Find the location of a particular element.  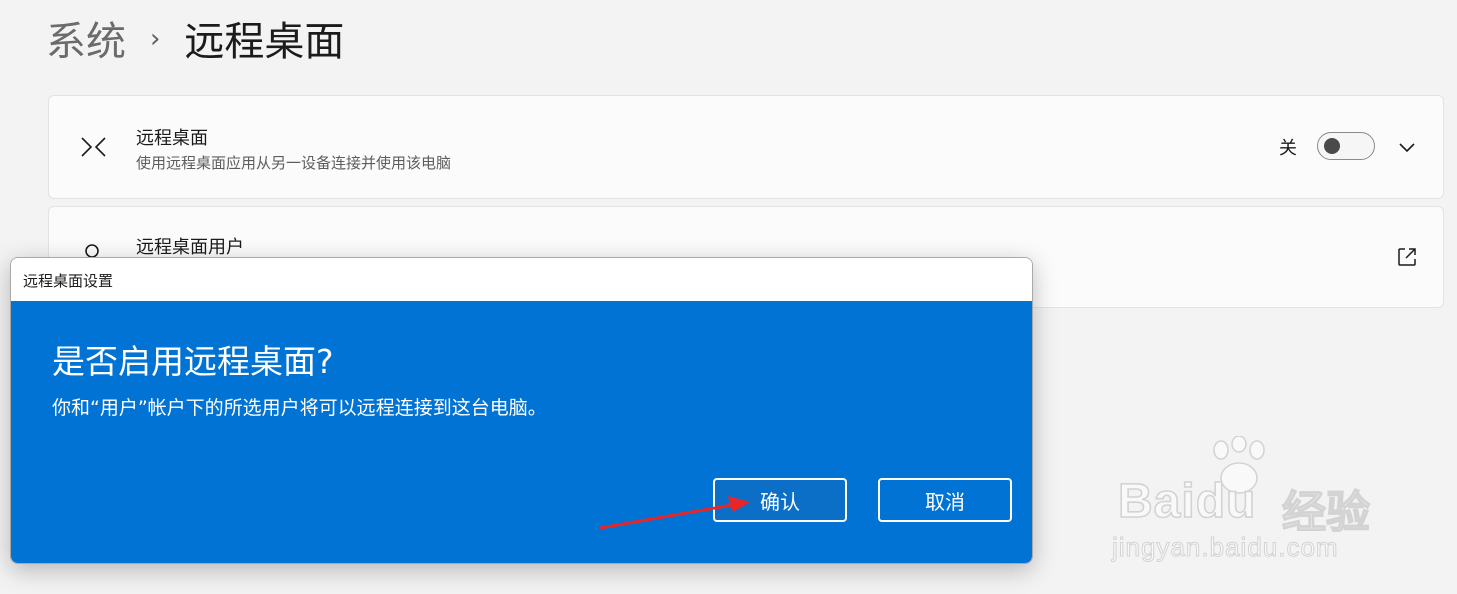

chevron-down-icon is located at coordinates (1407, 147).